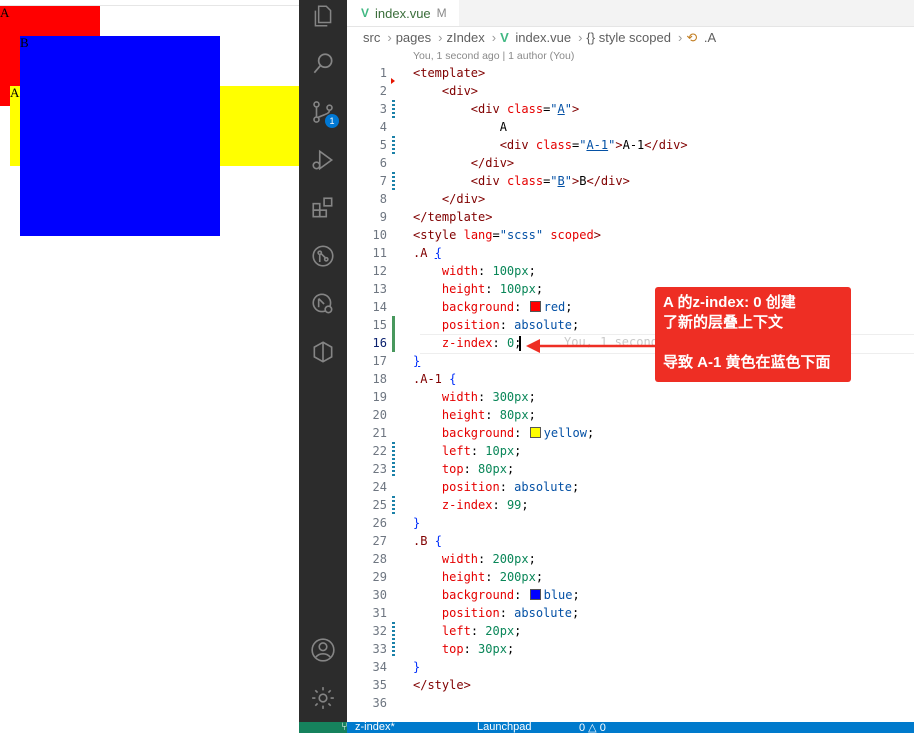 The width and height of the screenshot is (914, 733). I want to click on source-control-icon: 1, so click(324, 113).